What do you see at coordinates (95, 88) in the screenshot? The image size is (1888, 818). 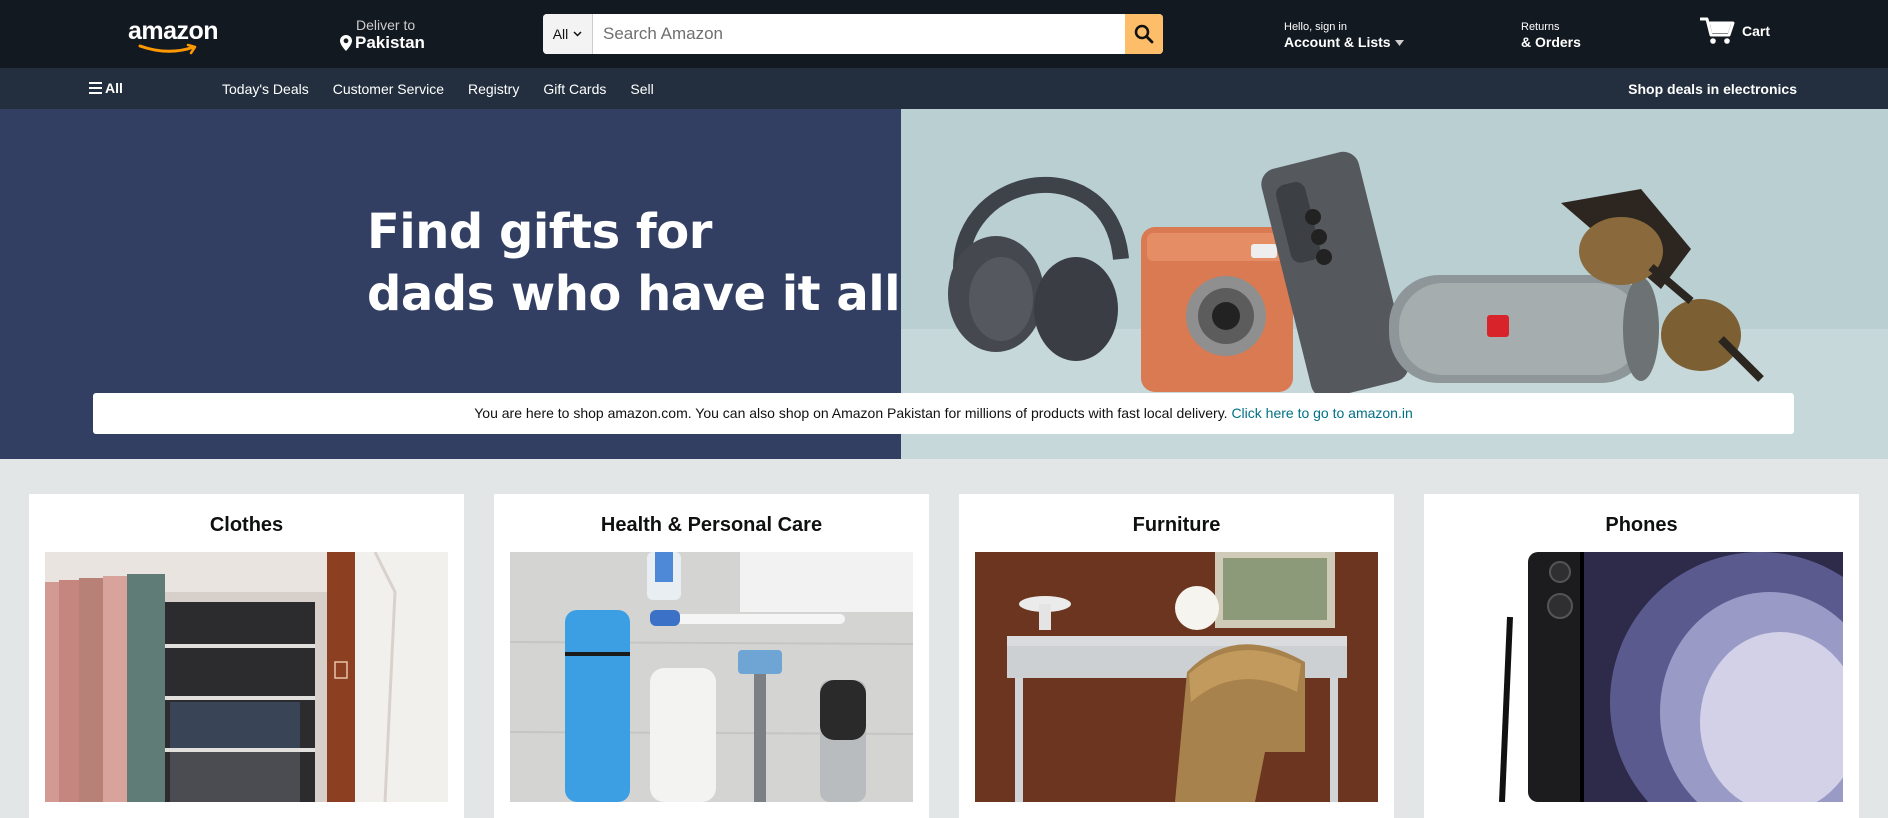 I see `hamburger-icon` at bounding box center [95, 88].